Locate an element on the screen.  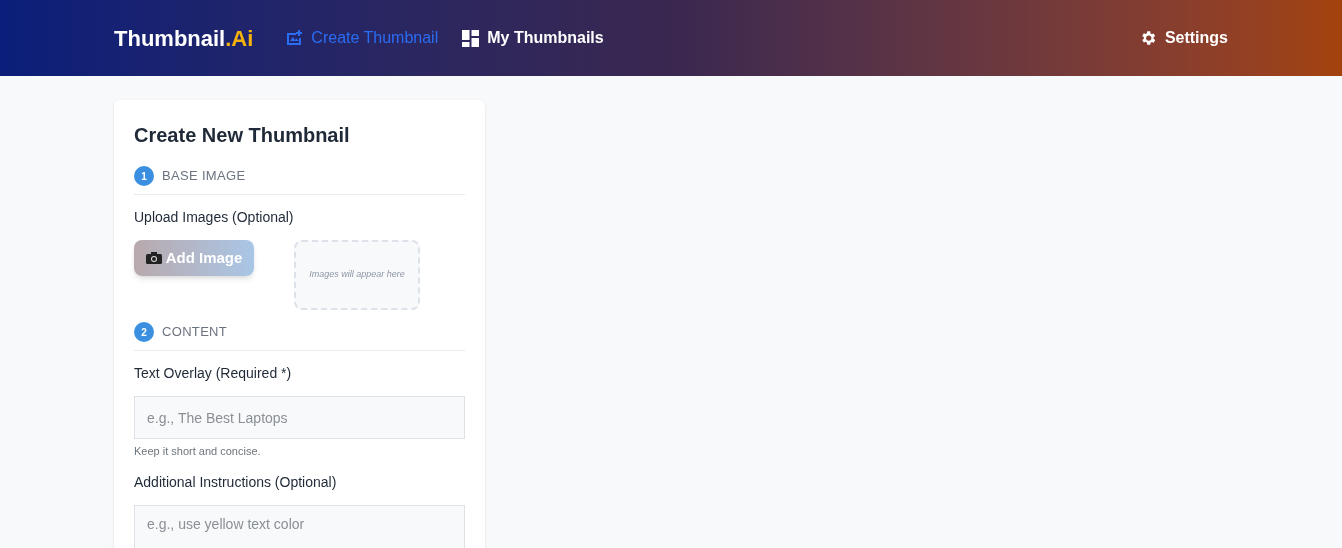
form-title: Create New Thumbnail is located at coordinates (242, 135).